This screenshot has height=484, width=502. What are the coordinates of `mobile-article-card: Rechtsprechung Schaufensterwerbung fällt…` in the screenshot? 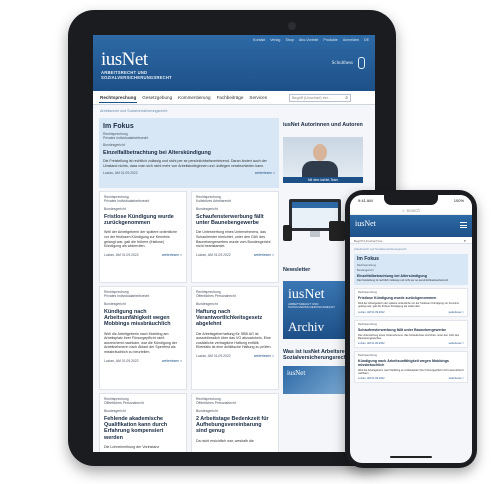 It's located at (411, 334).